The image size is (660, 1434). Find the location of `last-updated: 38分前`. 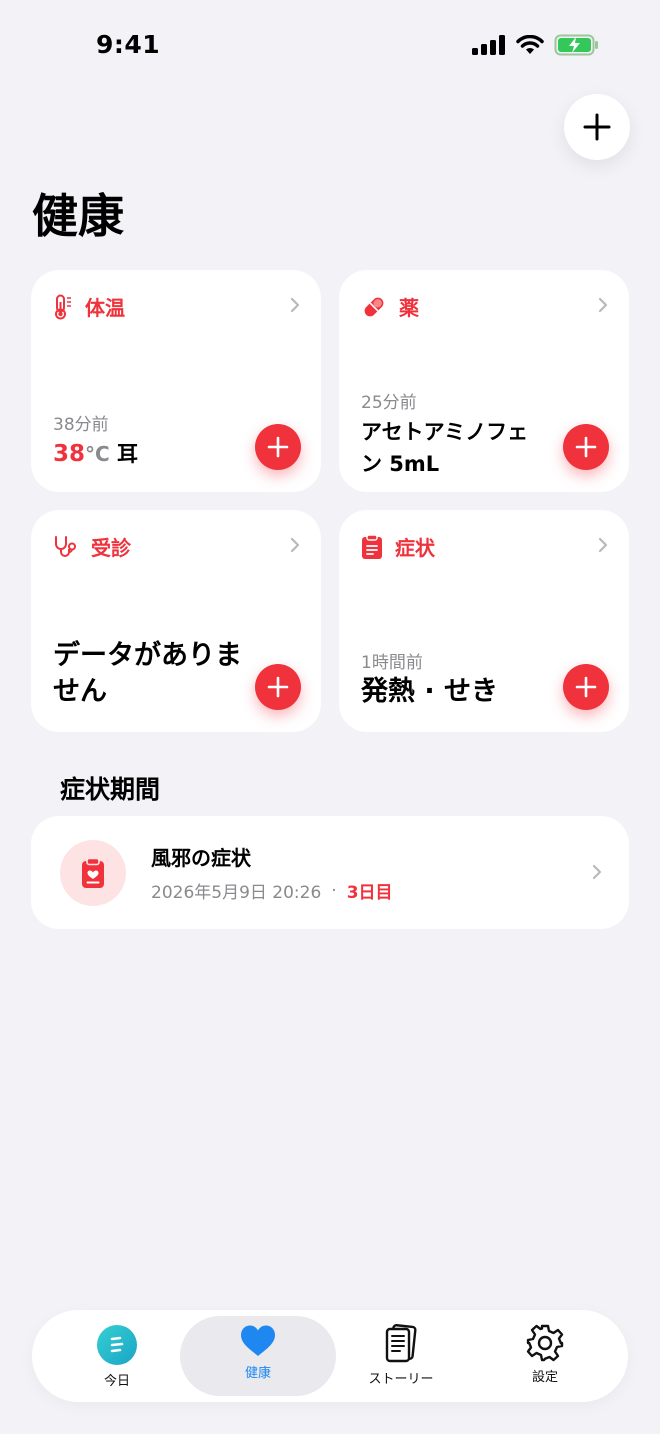

last-updated: 38分前 is located at coordinates (81, 425).